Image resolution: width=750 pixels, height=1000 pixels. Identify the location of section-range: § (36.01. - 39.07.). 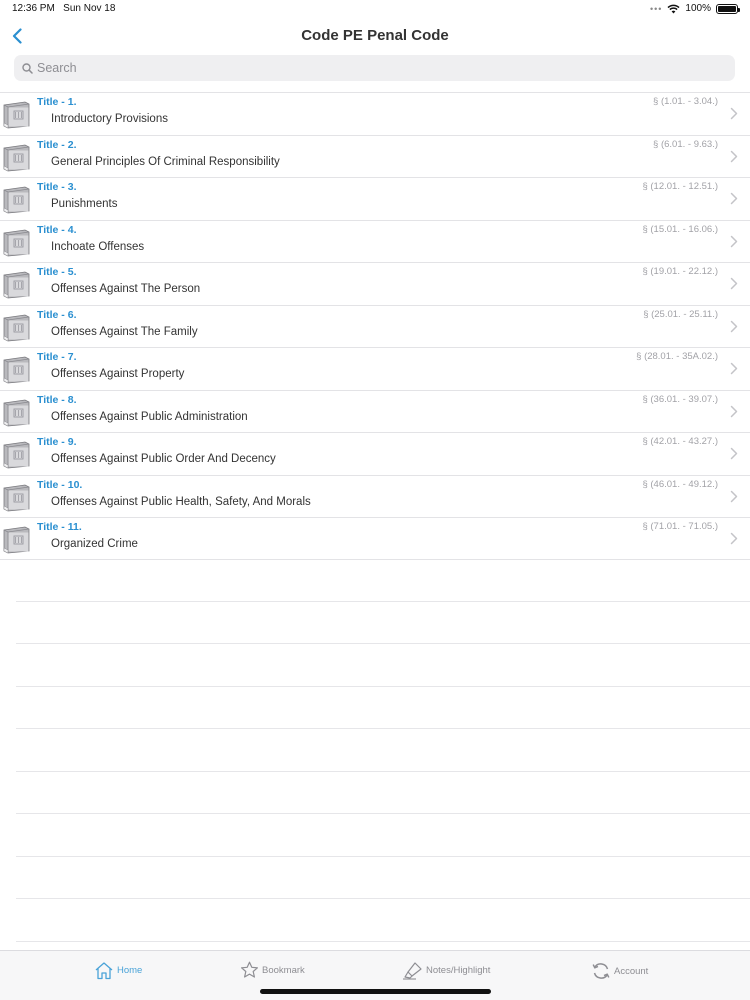
(680, 399).